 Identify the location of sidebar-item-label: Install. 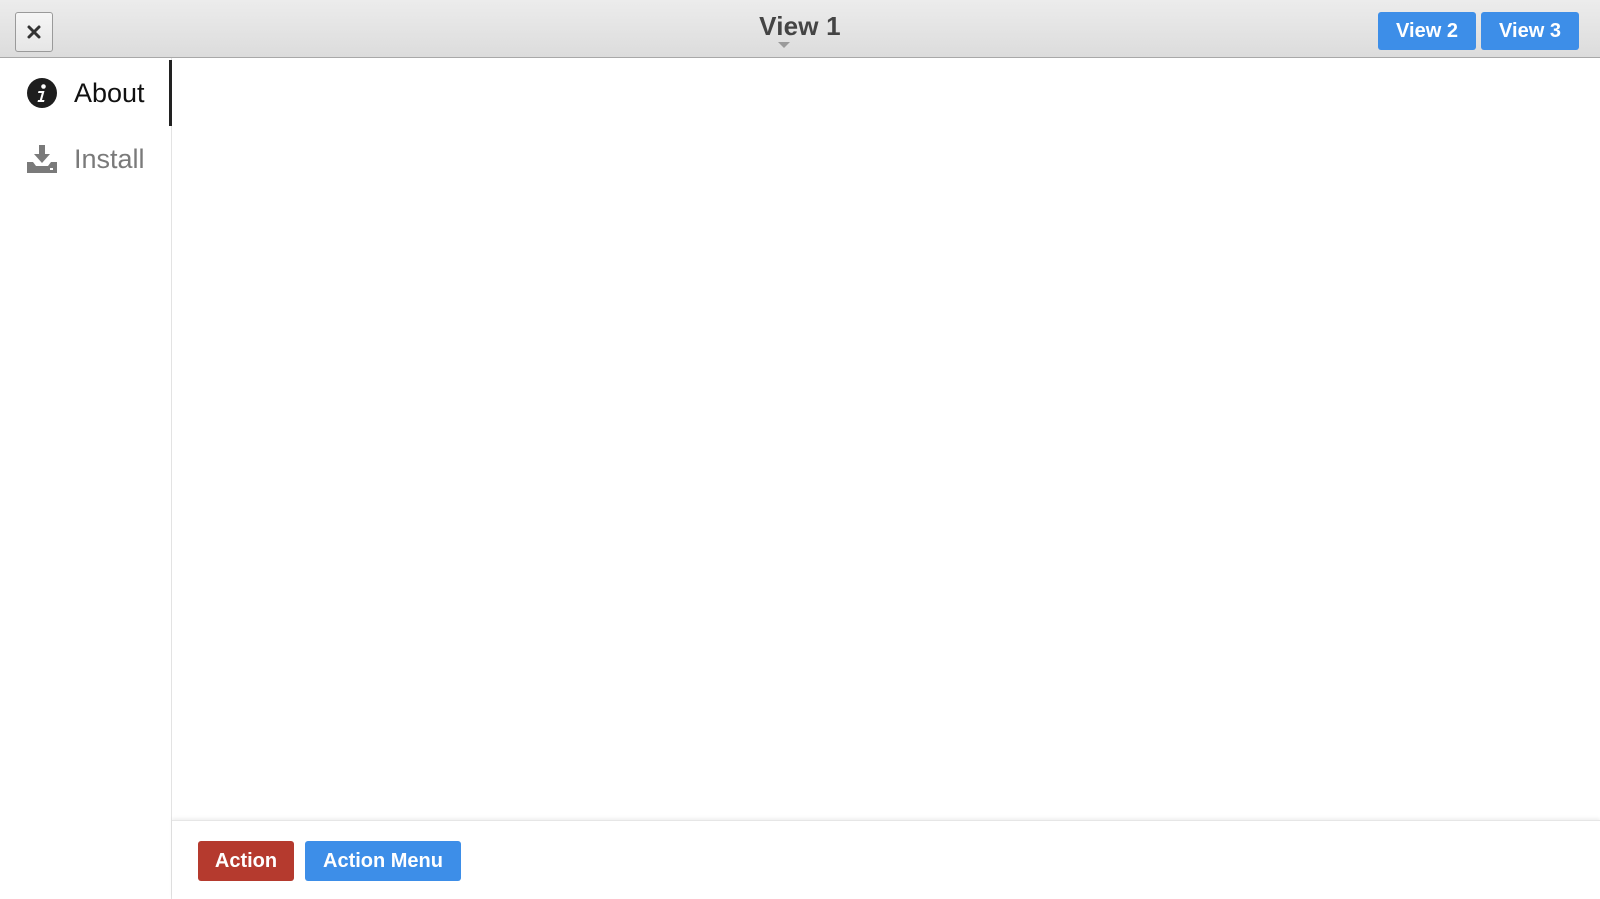
(109, 158).